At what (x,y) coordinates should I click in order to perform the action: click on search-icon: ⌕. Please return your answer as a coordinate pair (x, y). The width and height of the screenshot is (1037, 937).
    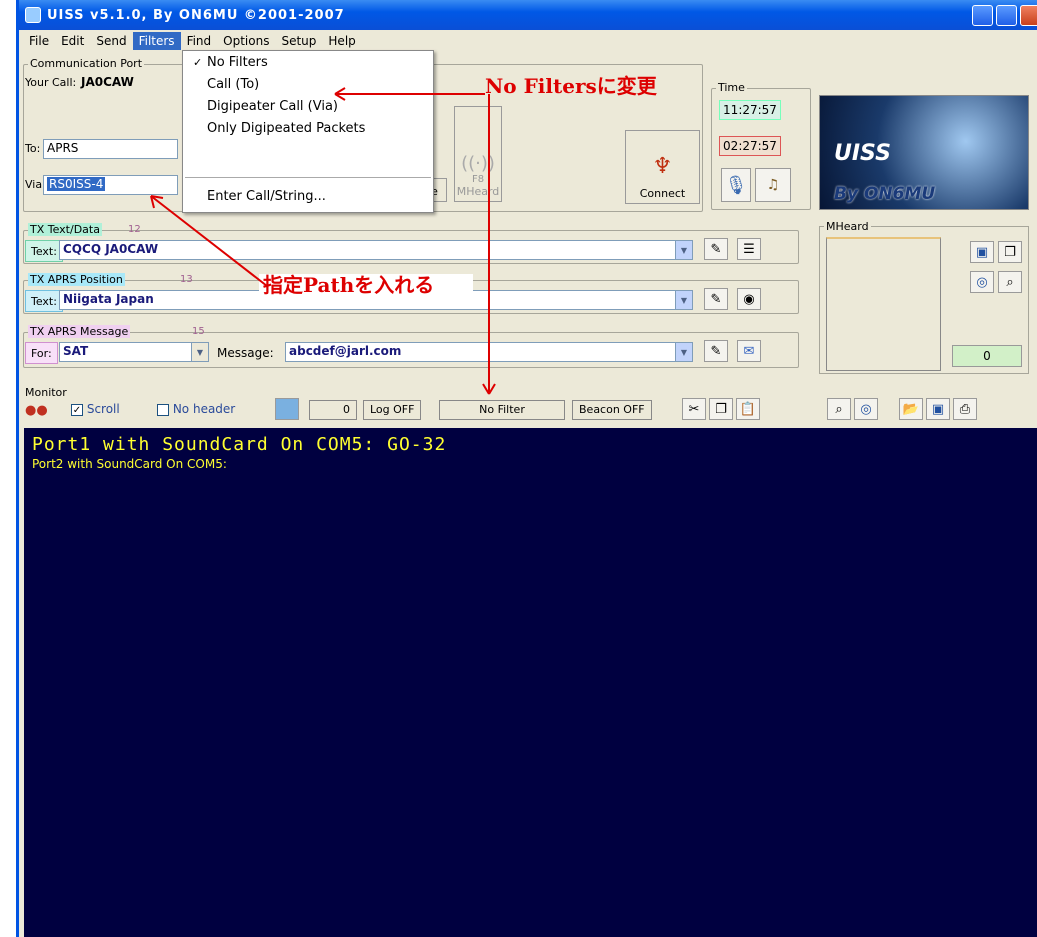
    Looking at the image, I should click on (1010, 282).